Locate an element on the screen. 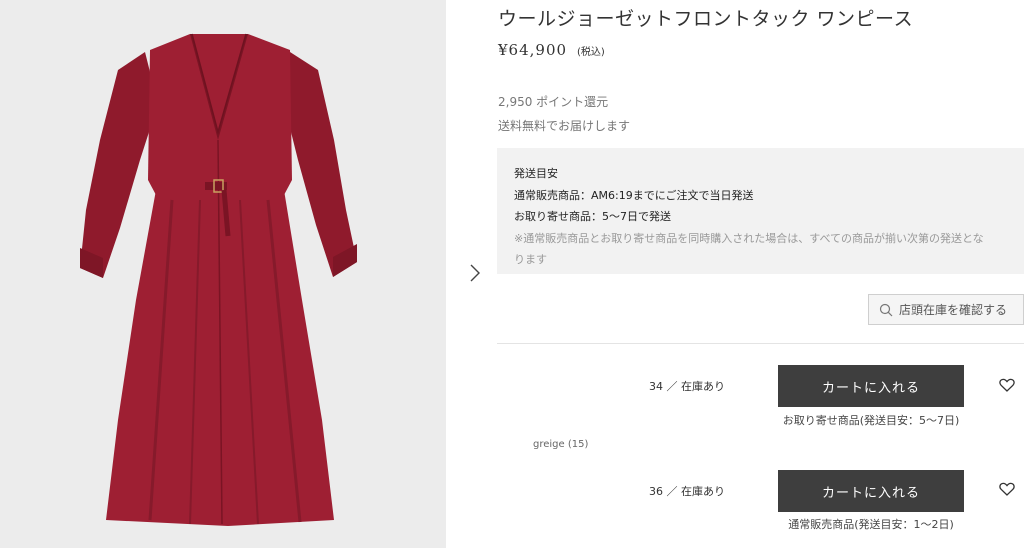  variant-size-stock: 36 ／ 在庫あり is located at coordinates (687, 491).